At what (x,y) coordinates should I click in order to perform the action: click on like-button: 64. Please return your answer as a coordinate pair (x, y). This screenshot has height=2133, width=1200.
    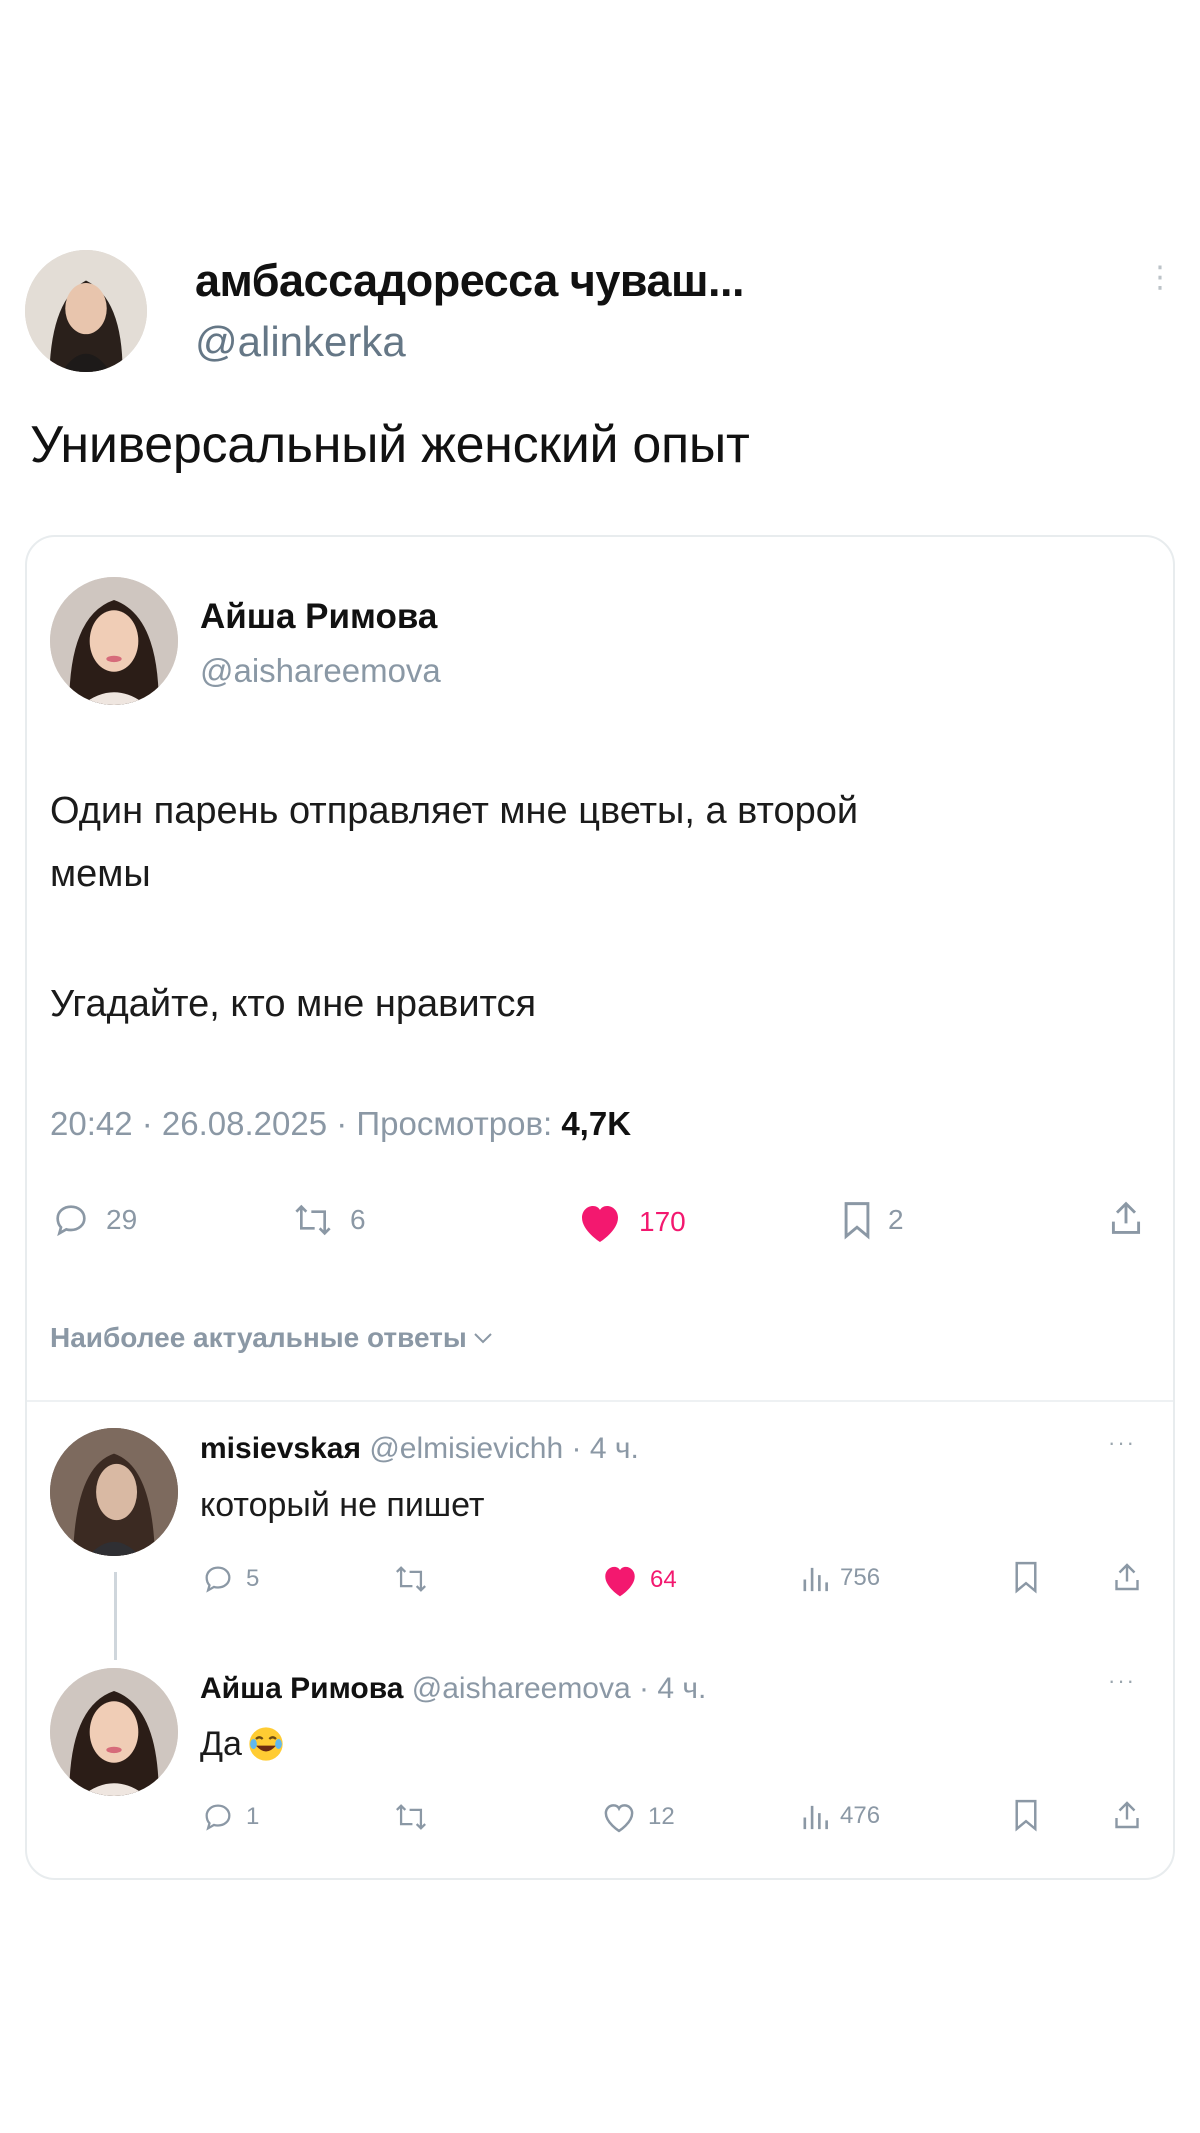
    Looking at the image, I should click on (638, 1580).